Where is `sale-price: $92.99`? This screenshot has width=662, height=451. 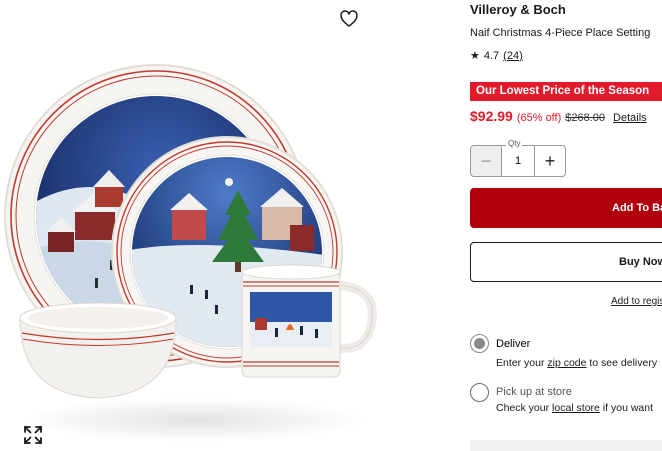
sale-price: $92.99 is located at coordinates (491, 116).